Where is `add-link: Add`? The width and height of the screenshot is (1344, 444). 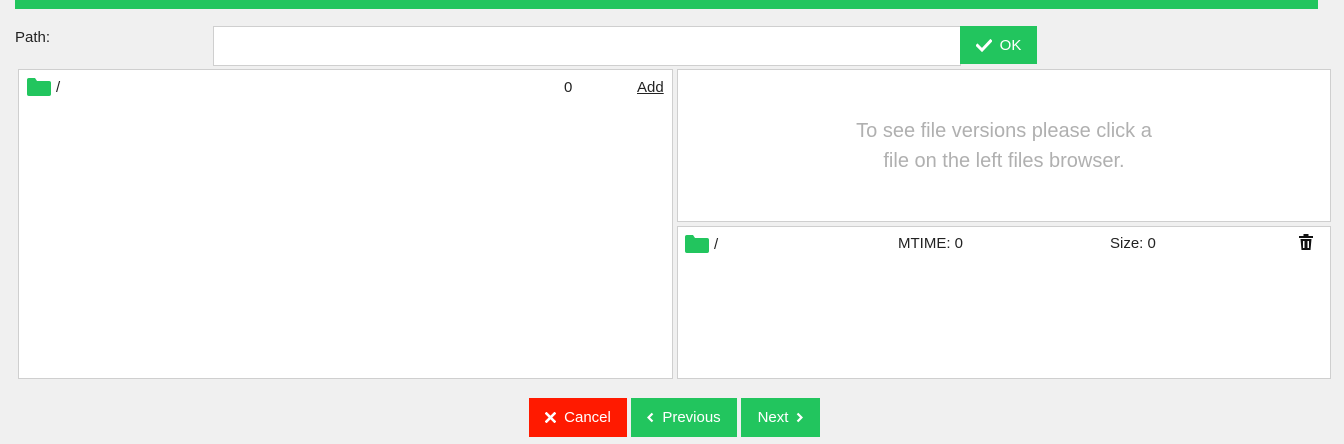
add-link: Add is located at coordinates (650, 87).